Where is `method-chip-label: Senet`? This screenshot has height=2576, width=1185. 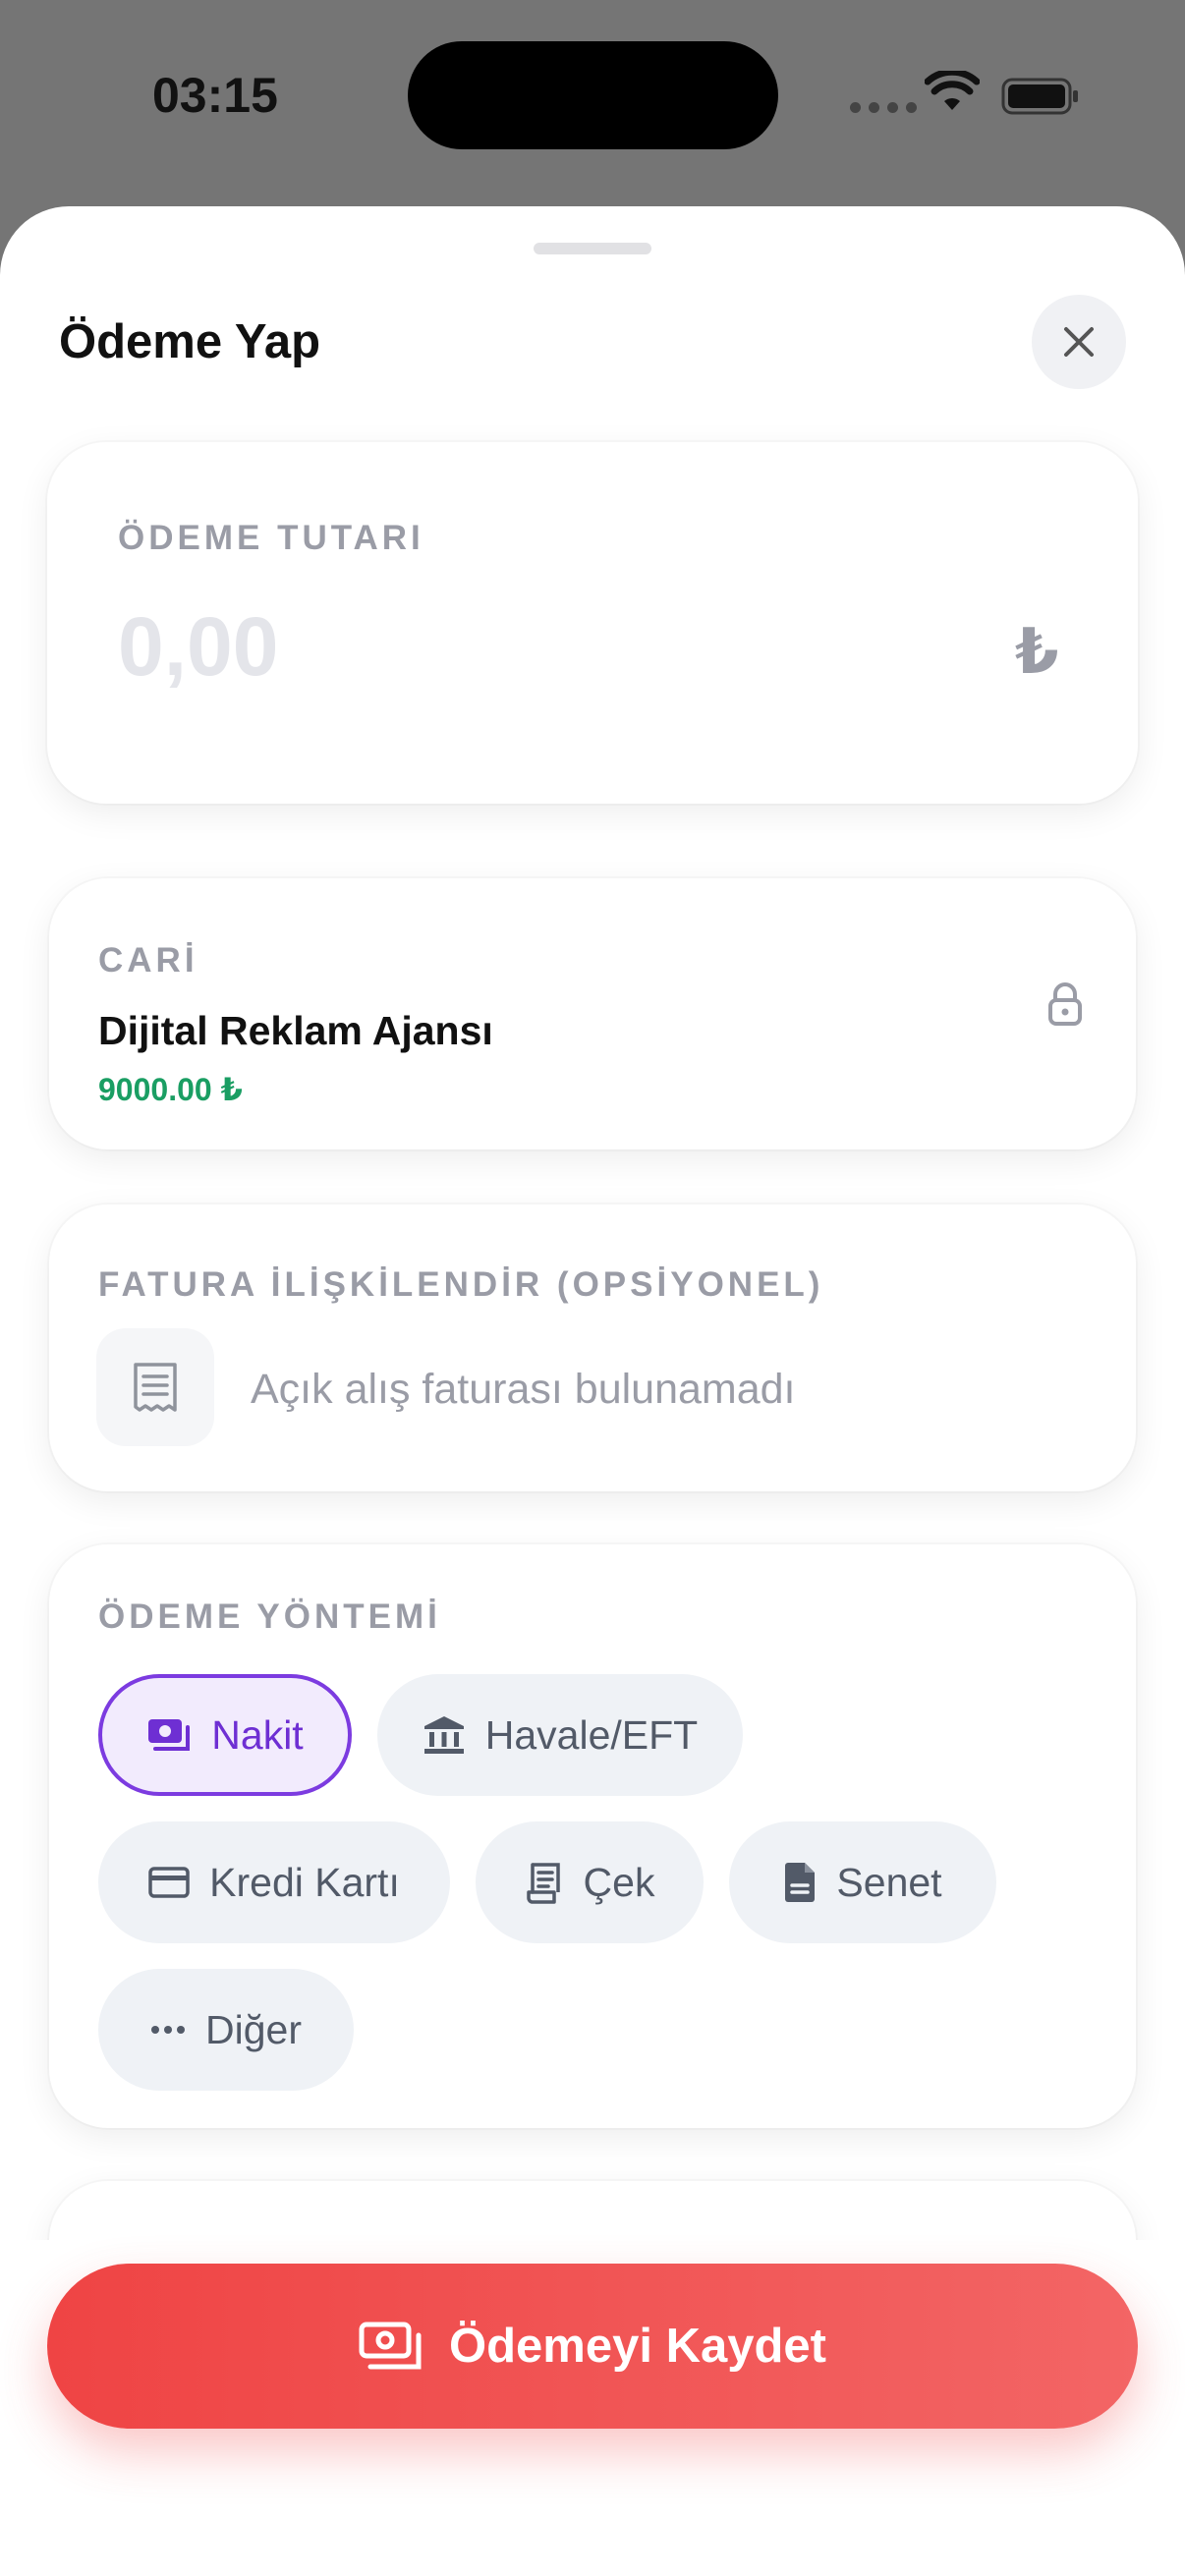
method-chip-label: Senet is located at coordinates (889, 1882).